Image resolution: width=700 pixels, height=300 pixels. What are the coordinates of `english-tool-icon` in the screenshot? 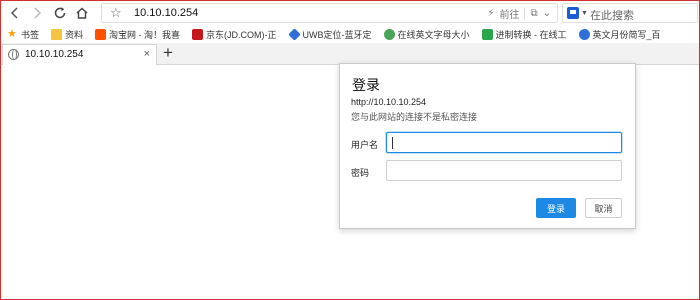 It's located at (389, 34).